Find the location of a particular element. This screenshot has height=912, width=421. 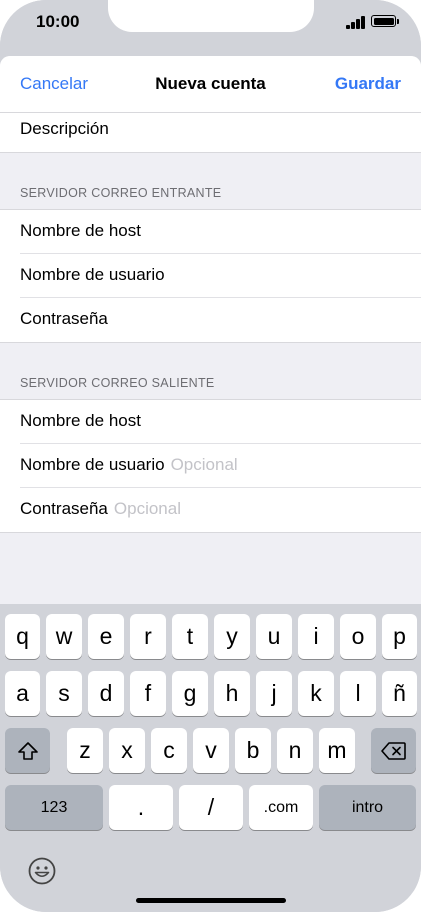

nav-bar: Cancelar Nueva cuenta Guardar is located at coordinates (210, 84).